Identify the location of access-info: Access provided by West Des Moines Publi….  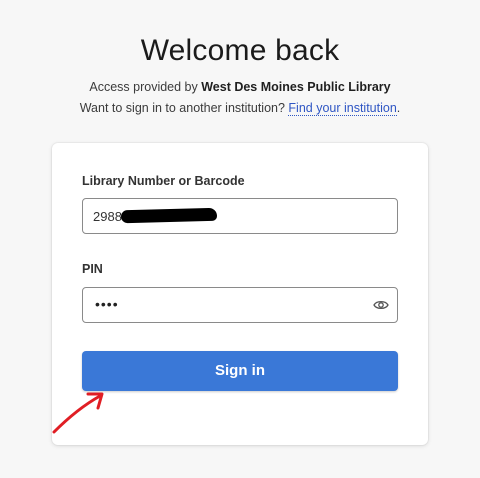
(240, 87).